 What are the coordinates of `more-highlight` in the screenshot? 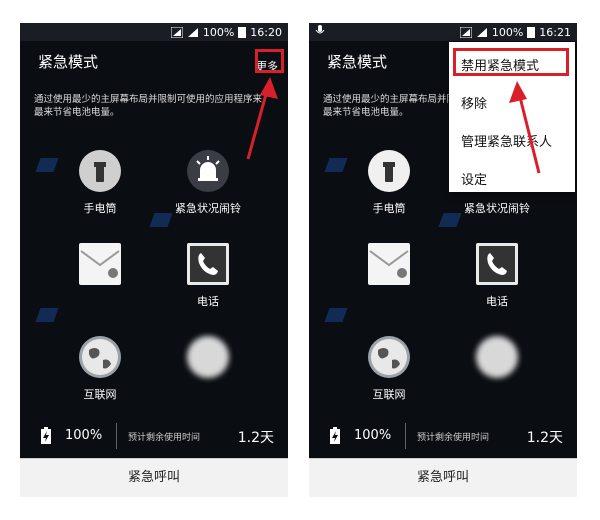 It's located at (269, 61).